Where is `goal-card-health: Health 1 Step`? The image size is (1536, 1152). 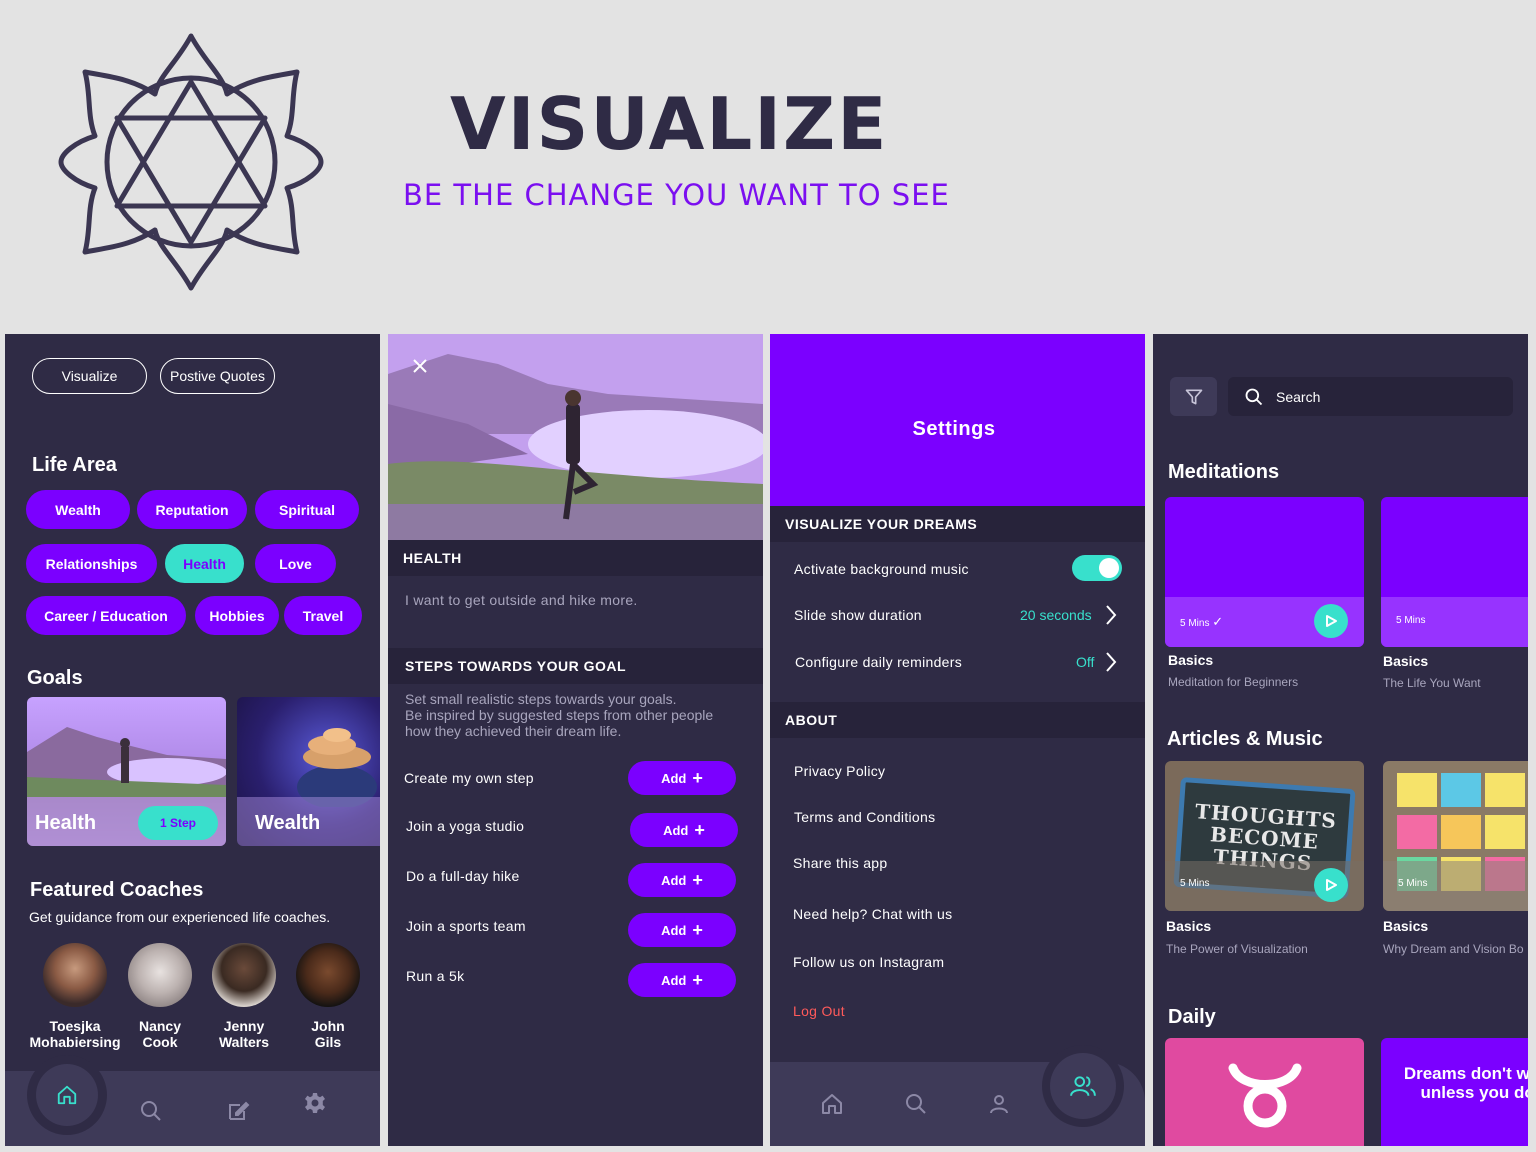 goal-card-health: Health 1 Step is located at coordinates (126, 771).